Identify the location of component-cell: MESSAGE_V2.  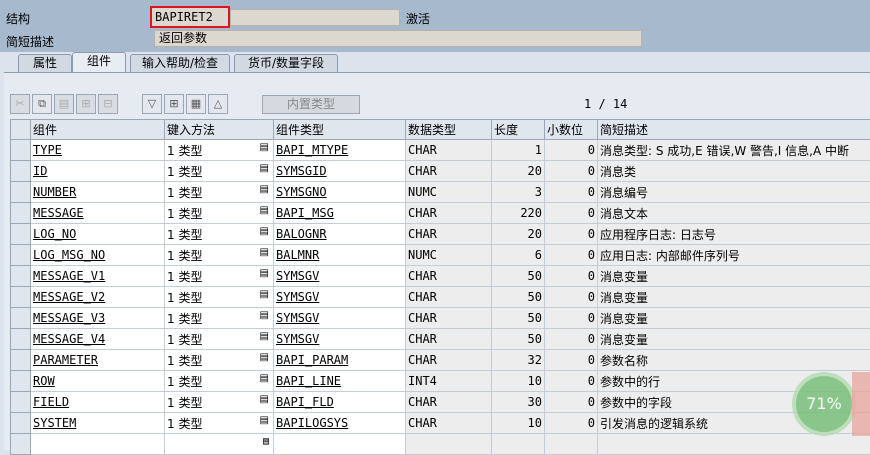
(98, 297).